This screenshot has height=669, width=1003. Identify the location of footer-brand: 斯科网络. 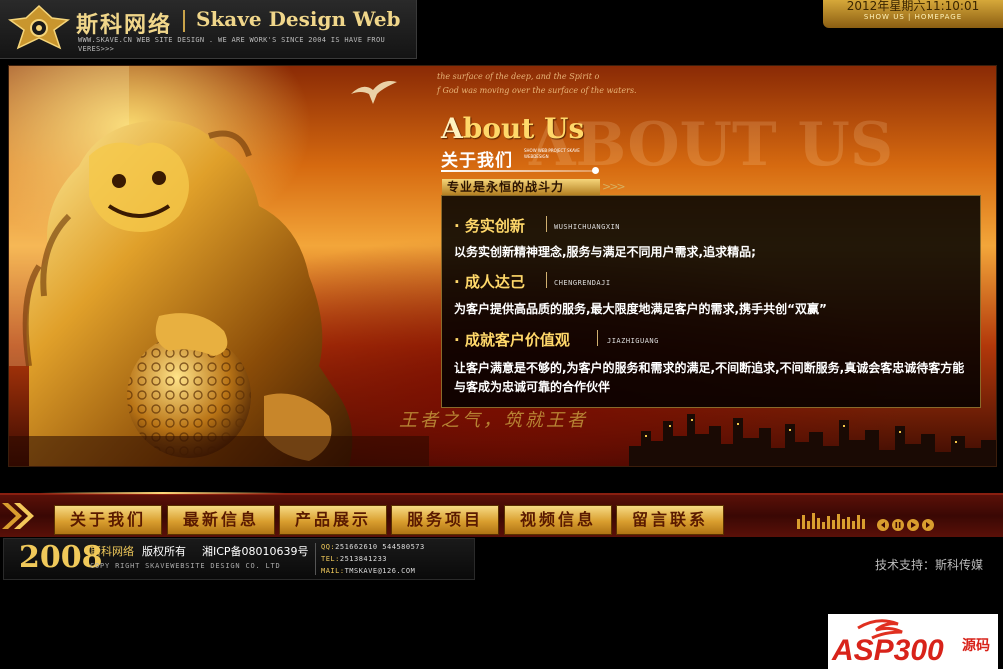
(112, 551).